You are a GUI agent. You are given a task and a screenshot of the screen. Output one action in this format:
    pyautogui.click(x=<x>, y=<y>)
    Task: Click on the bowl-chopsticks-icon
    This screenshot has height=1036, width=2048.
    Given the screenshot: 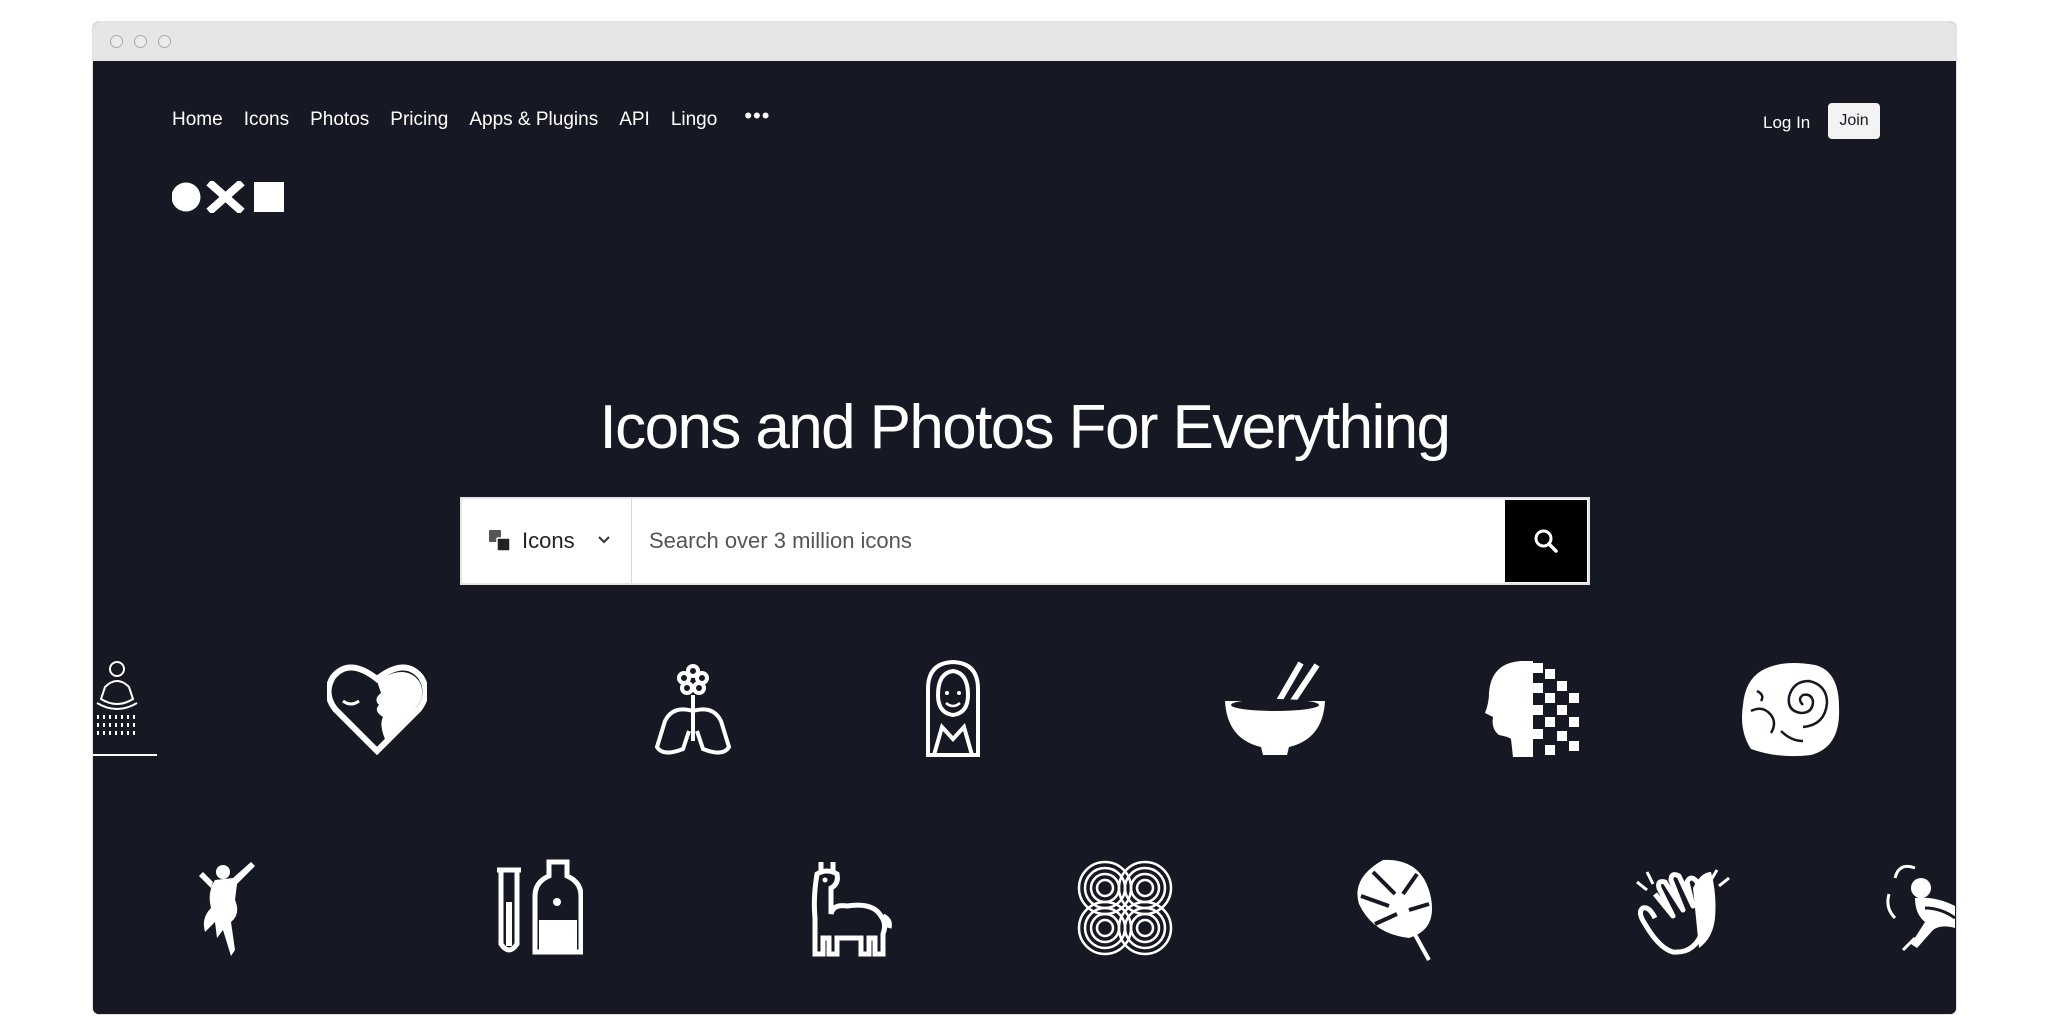 What is the action you would take?
    pyautogui.click(x=1275, y=709)
    